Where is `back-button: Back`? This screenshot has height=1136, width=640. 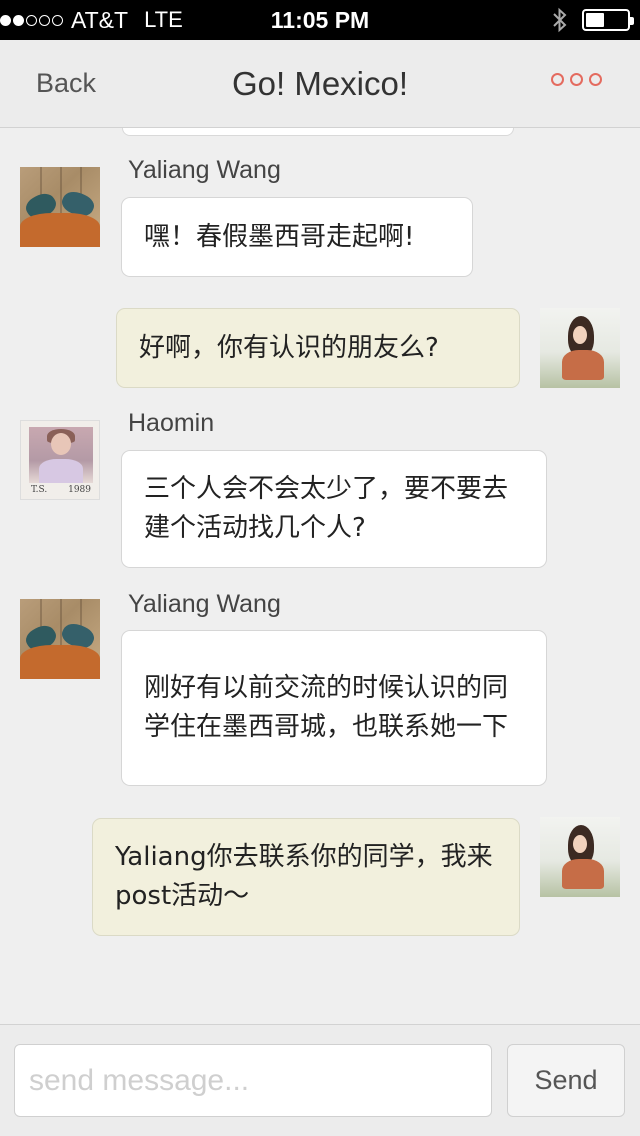
back-button: Back is located at coordinates (66, 84).